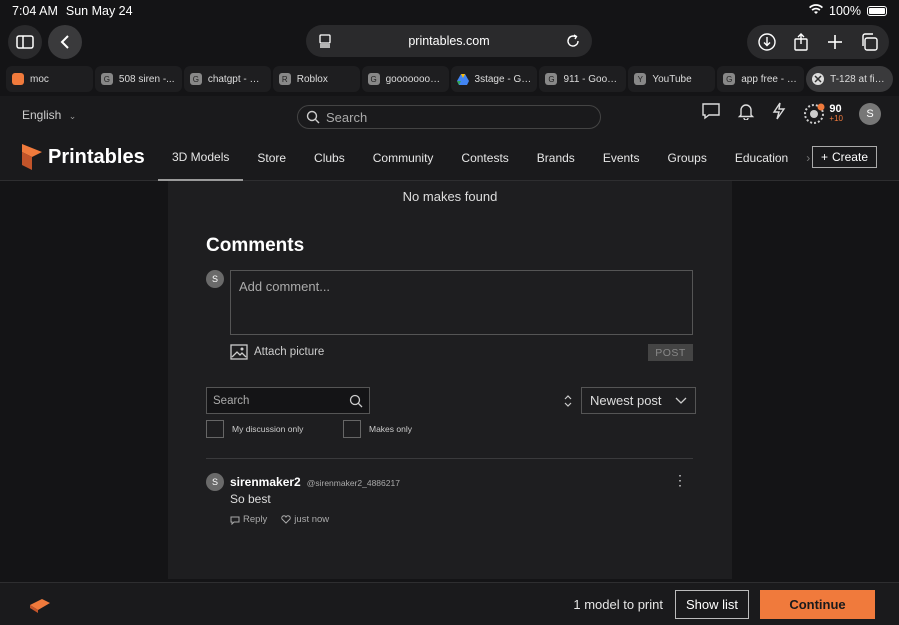 The image size is (899, 625). What do you see at coordinates (450, 196) in the screenshot?
I see `no-makes-message: No makes found` at bounding box center [450, 196].